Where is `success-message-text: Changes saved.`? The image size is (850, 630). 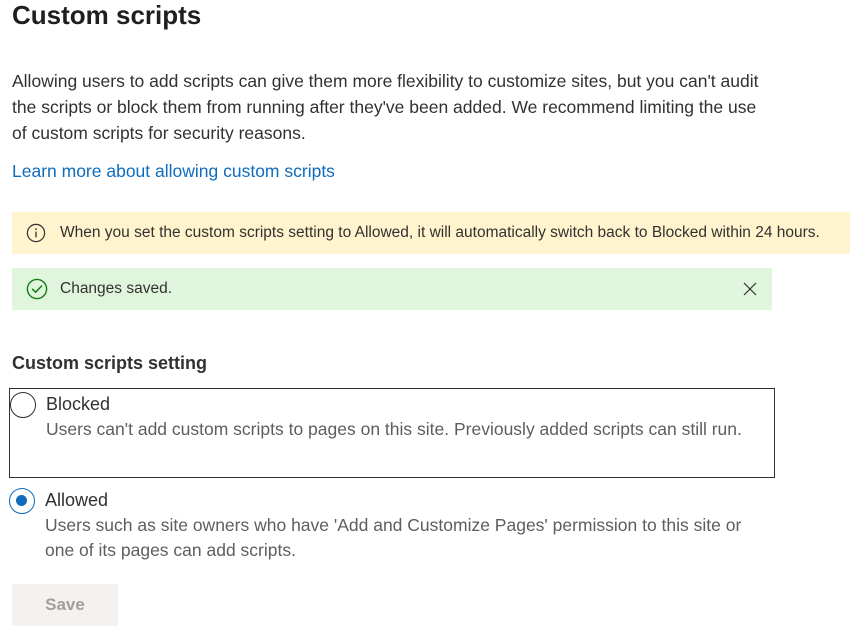
success-message-text: Changes saved. is located at coordinates (116, 288).